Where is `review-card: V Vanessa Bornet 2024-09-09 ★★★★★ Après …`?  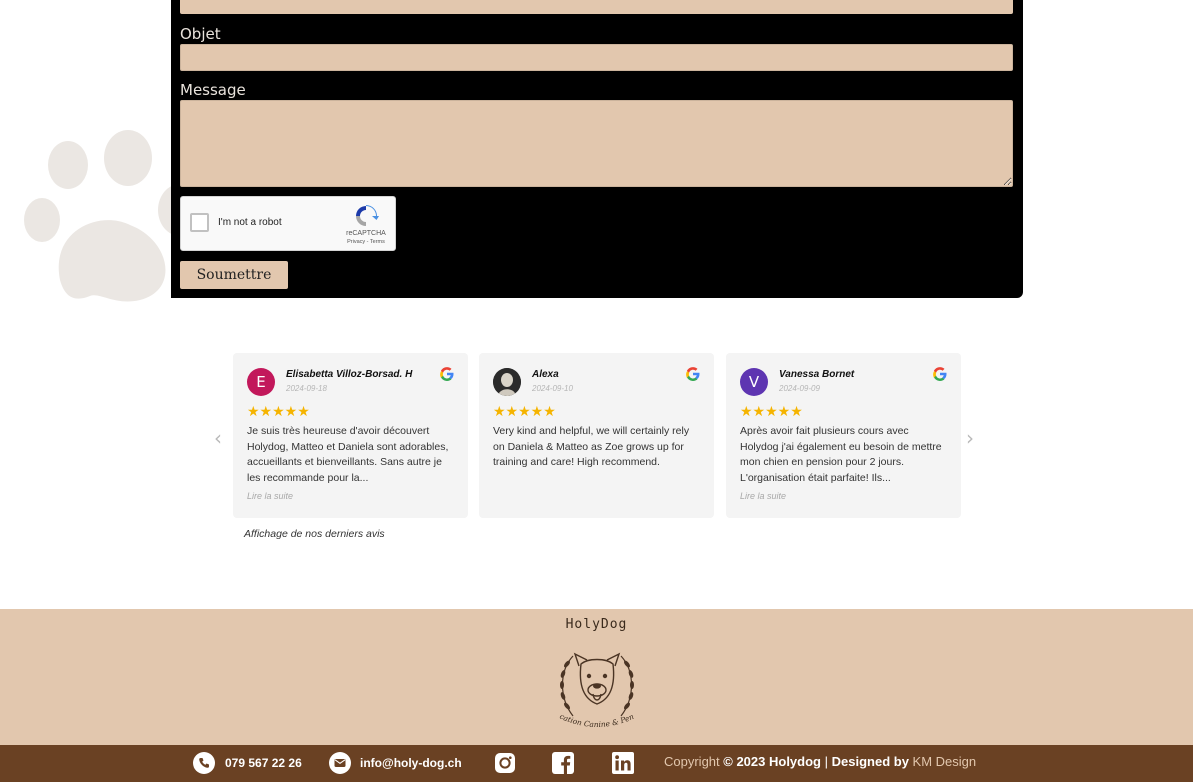
review-card: V Vanessa Bornet 2024-09-09 ★★★★★ Après … is located at coordinates (843, 435).